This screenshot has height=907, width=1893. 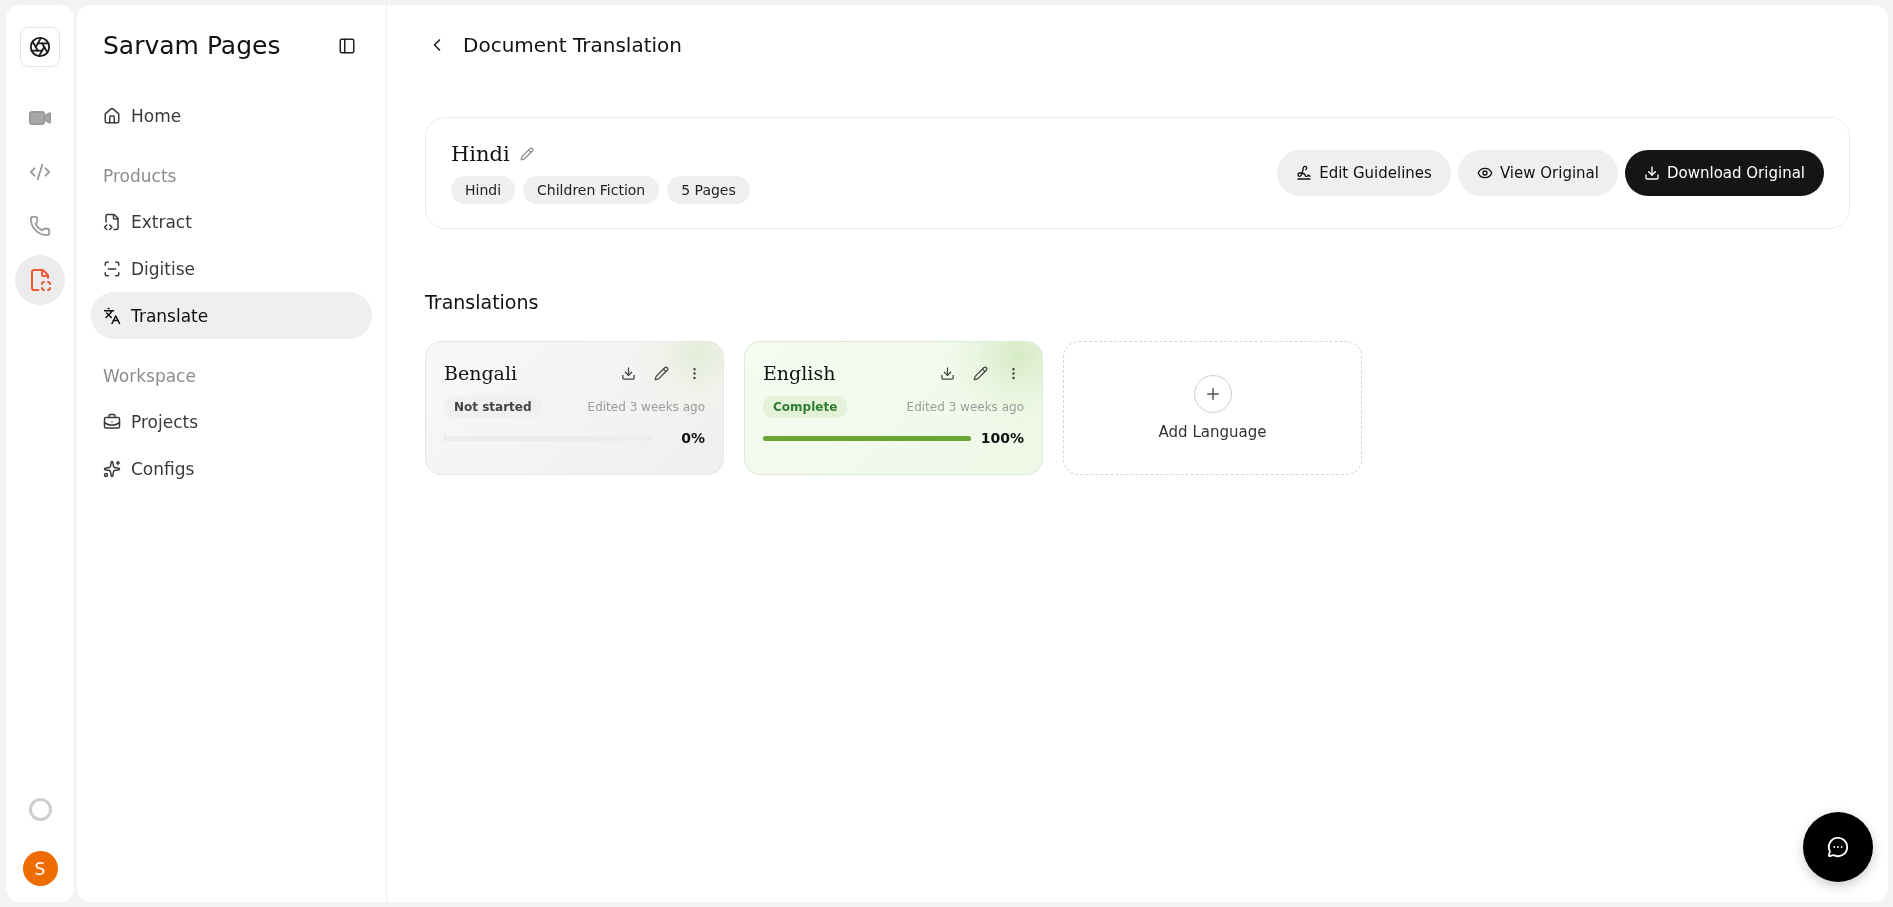 What do you see at coordinates (574, 408) in the screenshot?
I see `translation-card: Bengali Not started Edited 3 weeks ago 0%` at bounding box center [574, 408].